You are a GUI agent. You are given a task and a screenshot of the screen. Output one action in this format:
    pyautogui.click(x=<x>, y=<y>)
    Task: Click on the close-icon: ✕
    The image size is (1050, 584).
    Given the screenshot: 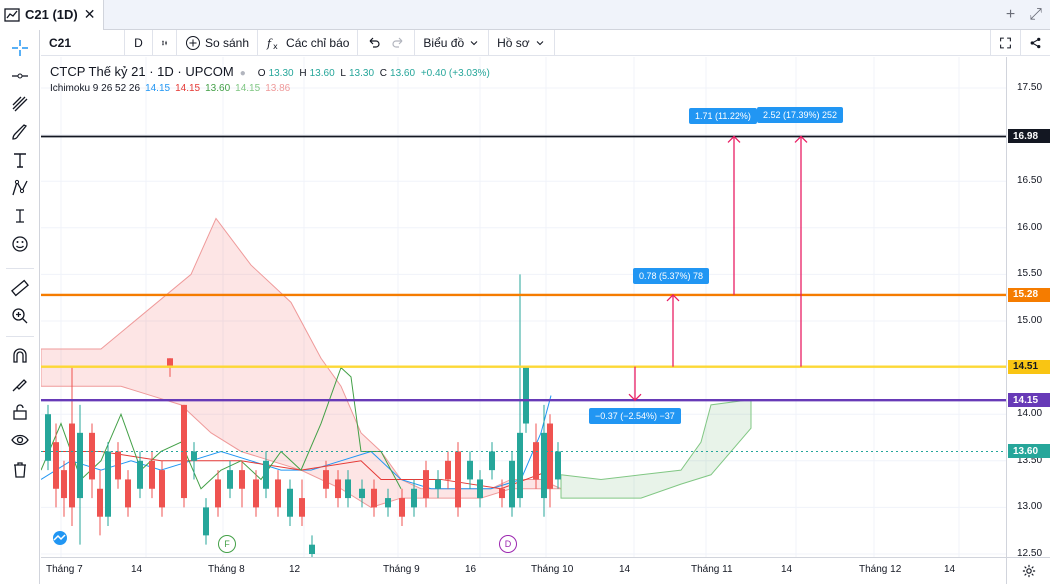 What is the action you would take?
    pyautogui.click(x=90, y=14)
    